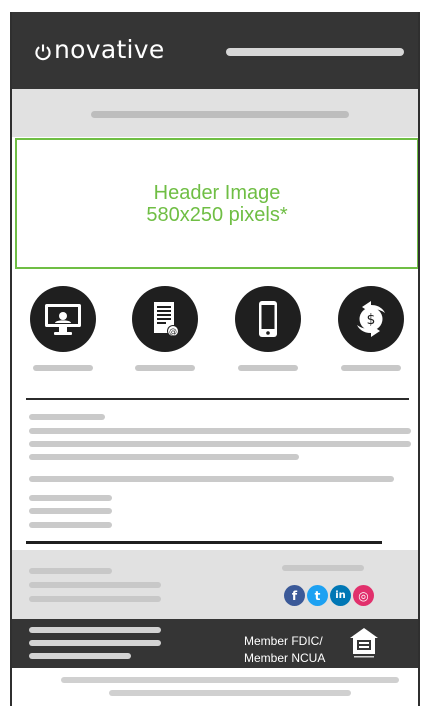 Image resolution: width=422 pixels, height=706 pixels. Describe the element at coordinates (43, 52) in the screenshot. I see `power-icon` at that location.